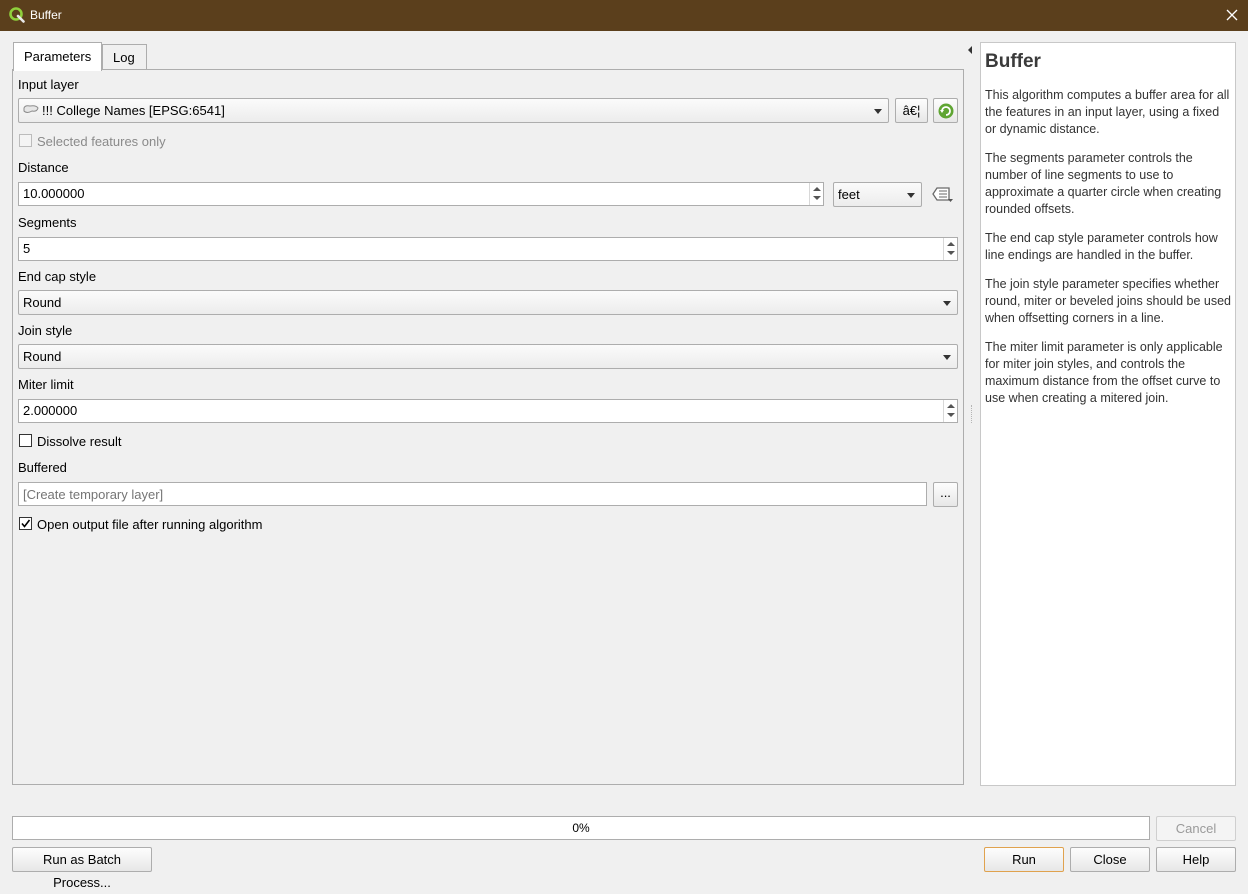 Image resolution: width=1248 pixels, height=894 pixels. I want to click on segments-value: 5, so click(27, 248).